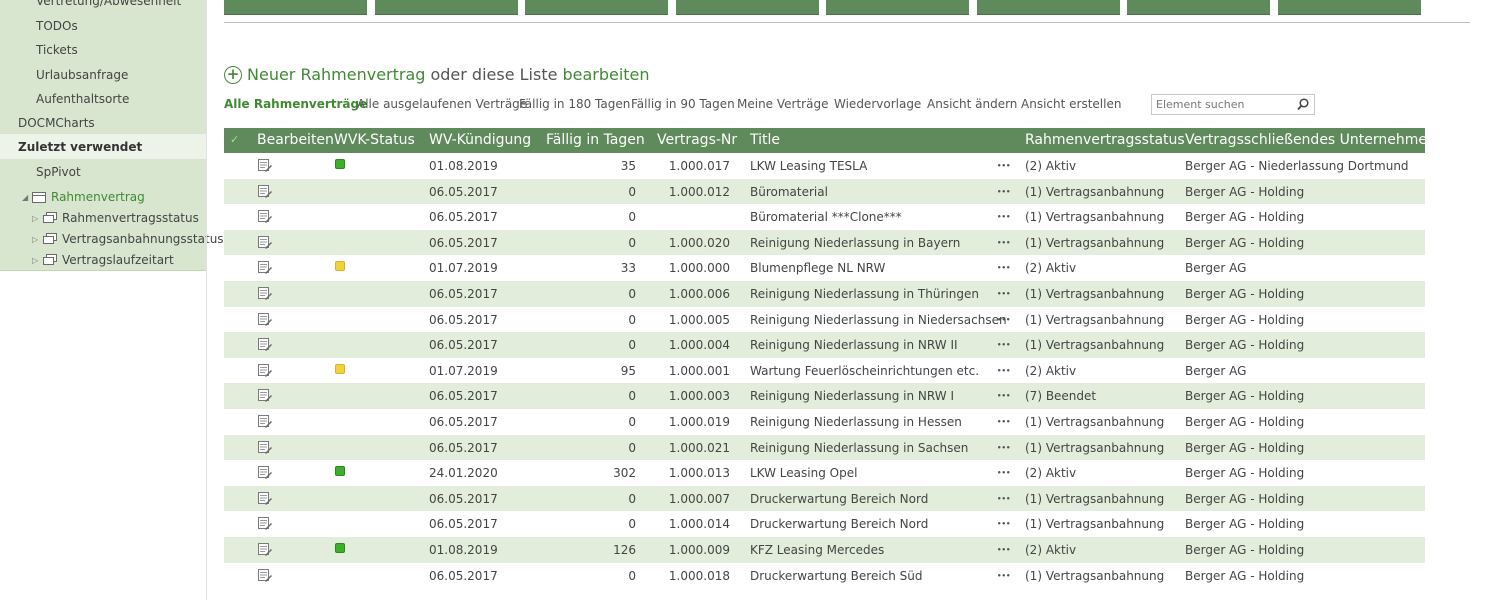 The image size is (1500, 600). What do you see at coordinates (765, 140) in the screenshot?
I see `column-header-title: Title` at bounding box center [765, 140].